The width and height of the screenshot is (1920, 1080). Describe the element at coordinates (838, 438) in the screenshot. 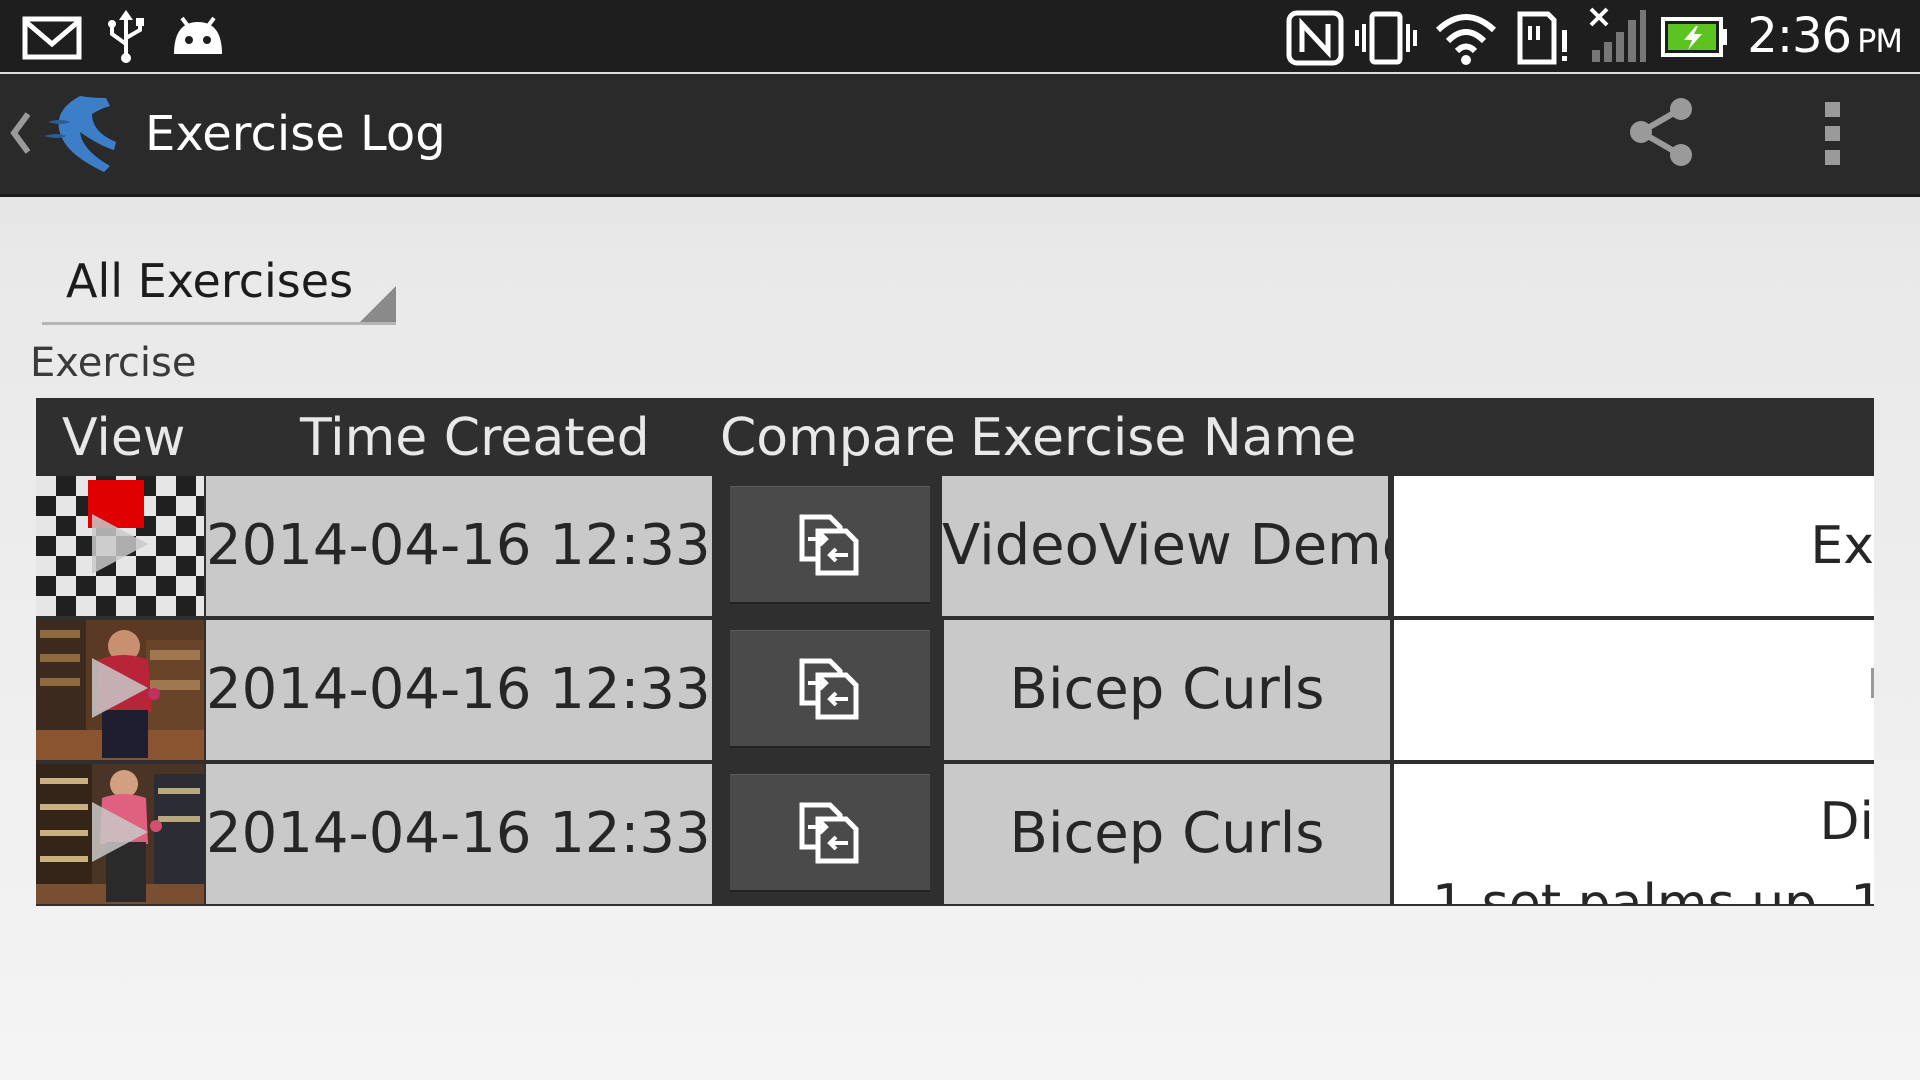

I see `column-header-compare: Compare` at that location.